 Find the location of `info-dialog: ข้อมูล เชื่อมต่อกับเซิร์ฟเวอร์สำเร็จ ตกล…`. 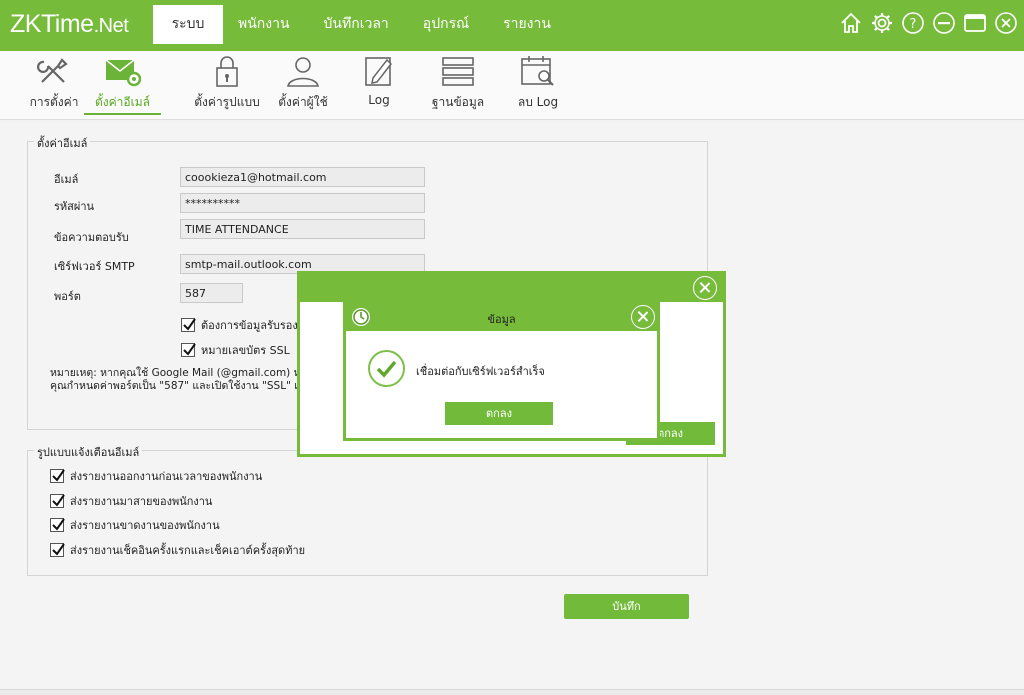

info-dialog: ข้อมูล เชื่อมต่อกับเซิร์ฟเวอร์สำเร็จ ตกล… is located at coordinates (501, 371).